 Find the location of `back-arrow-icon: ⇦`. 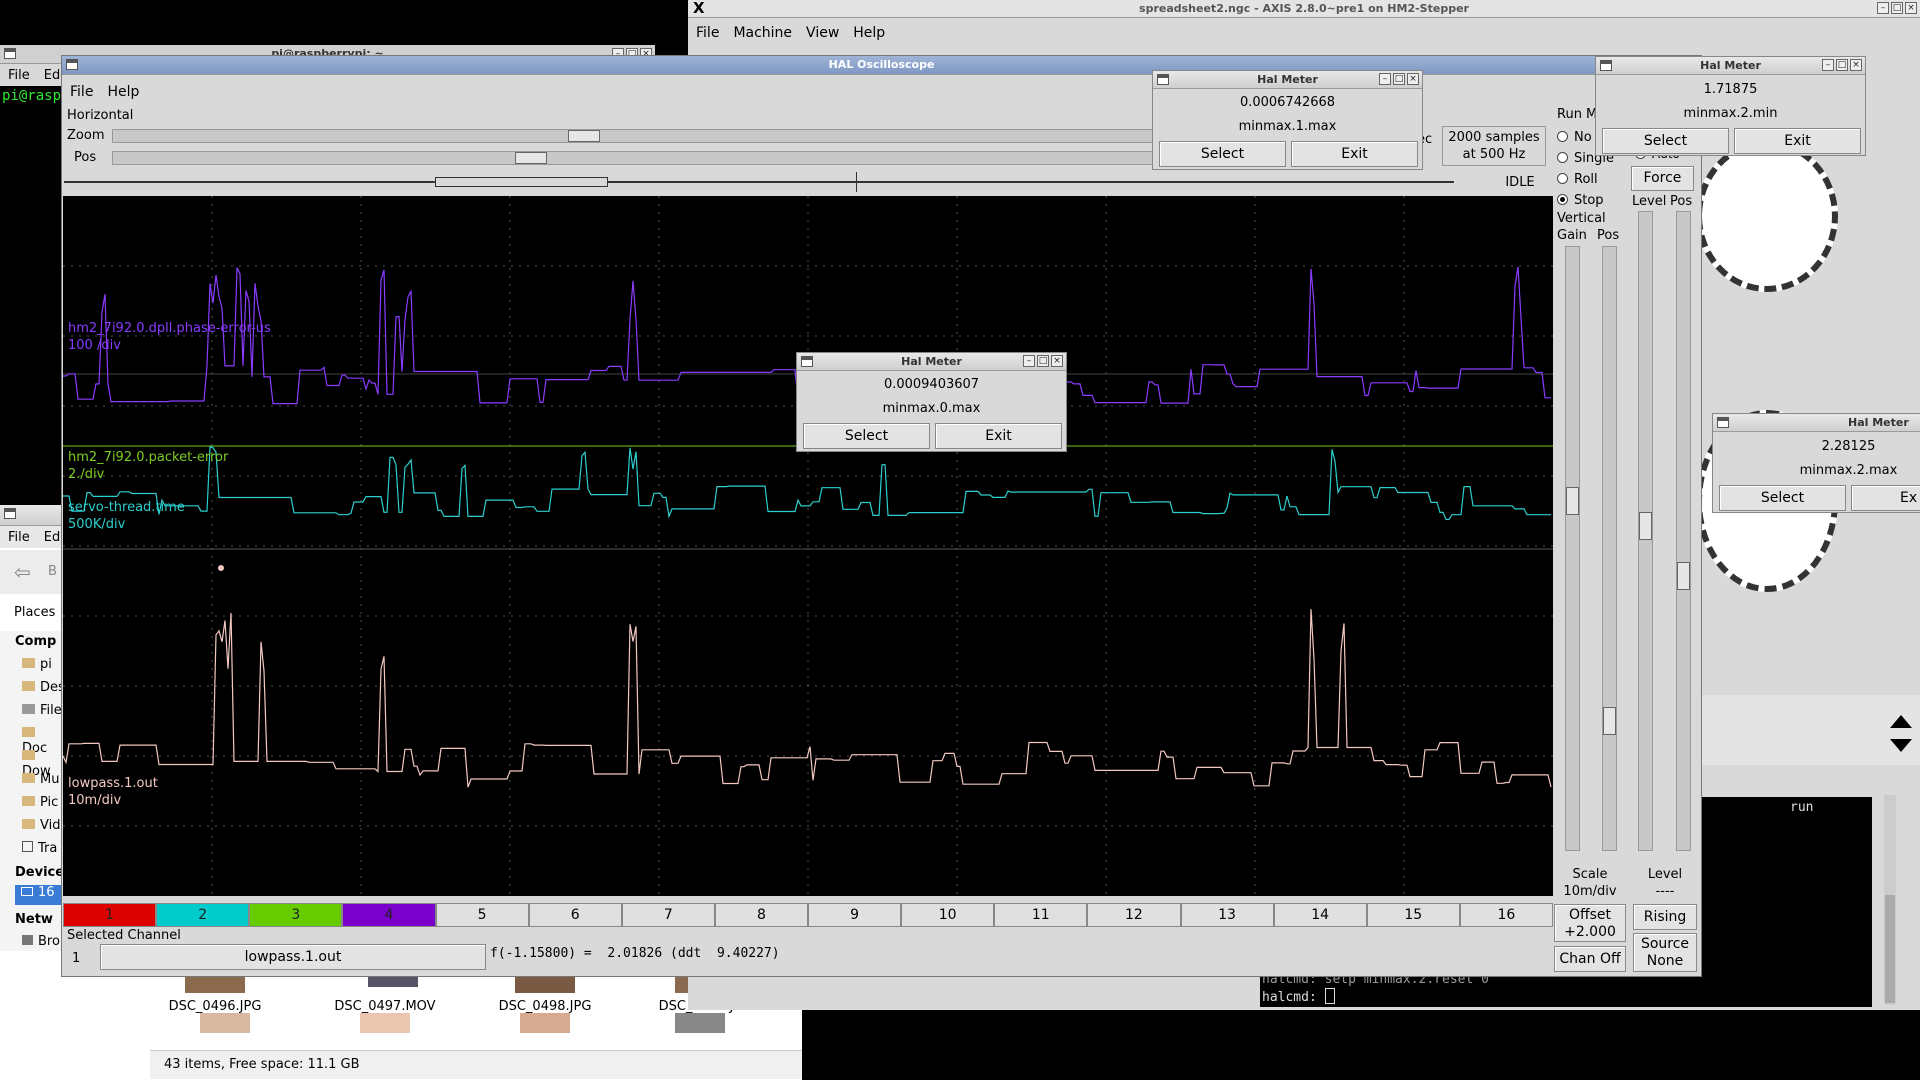

back-arrow-icon: ⇦ is located at coordinates (22, 572).